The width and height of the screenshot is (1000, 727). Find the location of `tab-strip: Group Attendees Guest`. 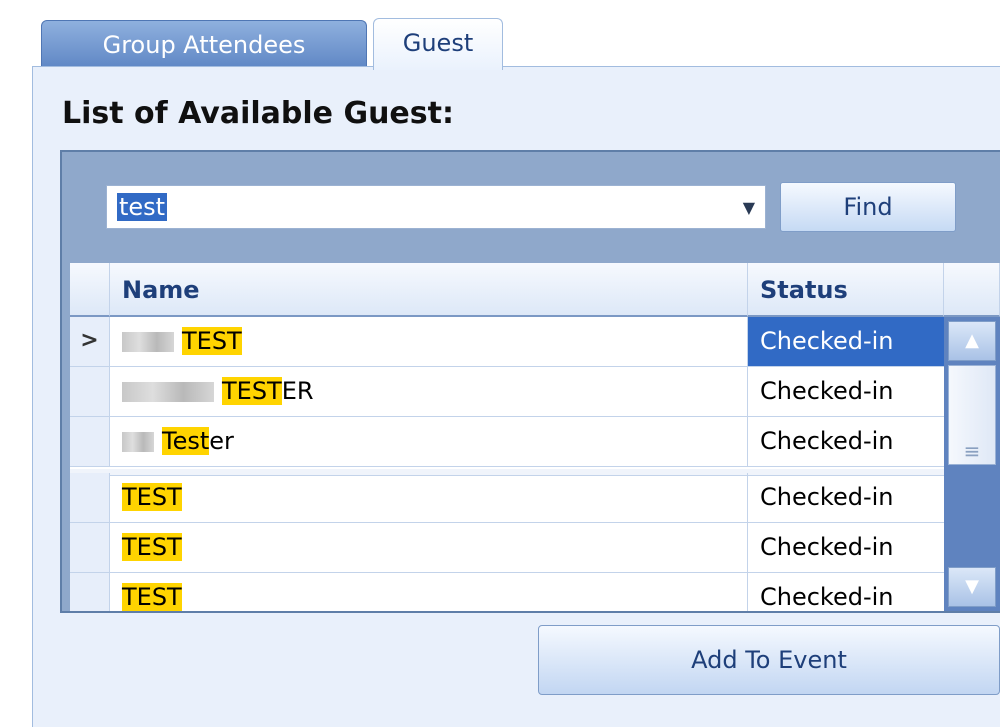

tab-strip: Group Attendees Guest is located at coordinates (518, 44).